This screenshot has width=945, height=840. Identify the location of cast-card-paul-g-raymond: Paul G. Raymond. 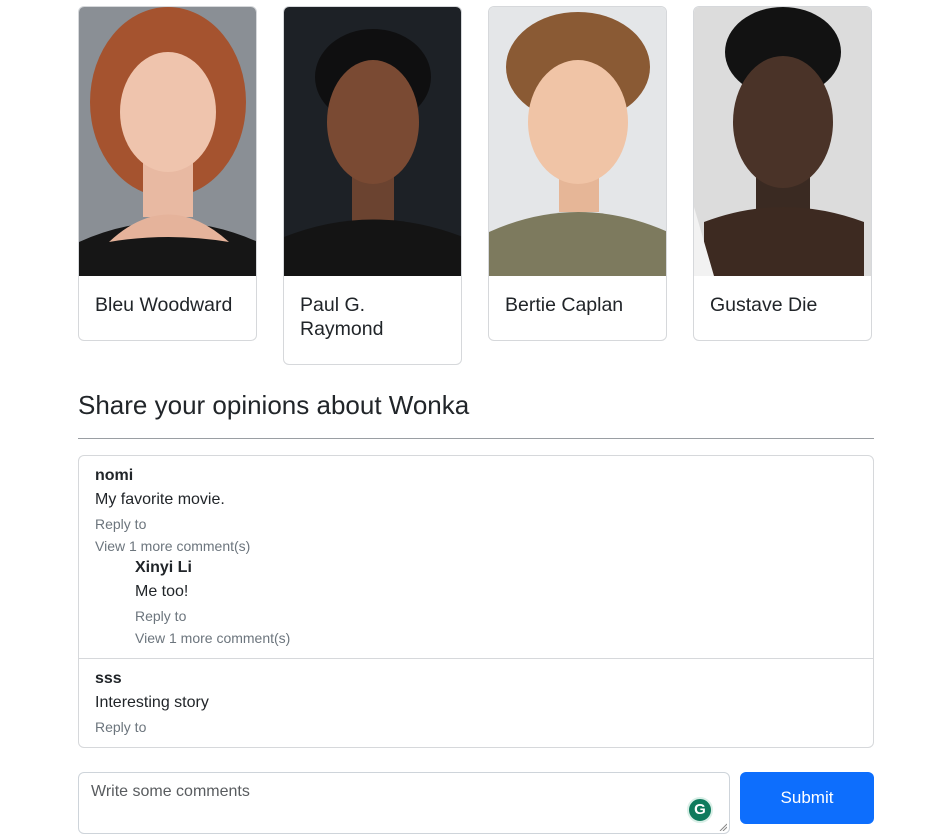
(372, 185).